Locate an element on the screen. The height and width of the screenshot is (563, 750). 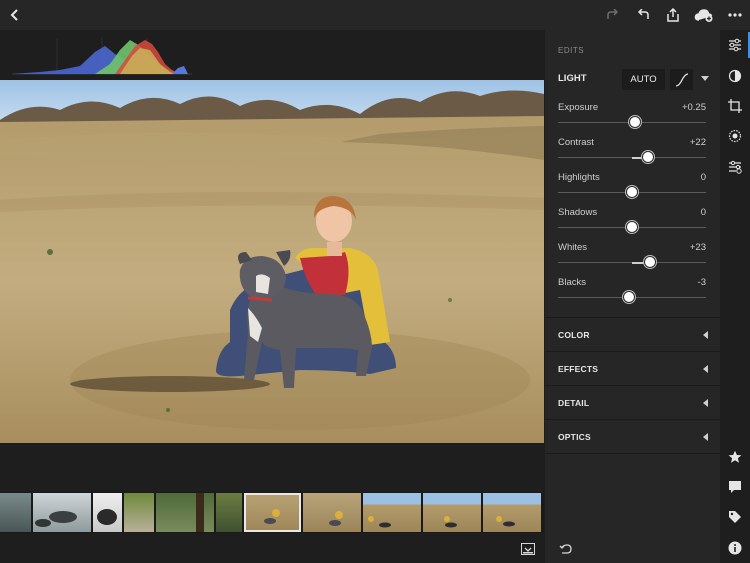
chevron-left-icon is located at coordinates (14, 15).